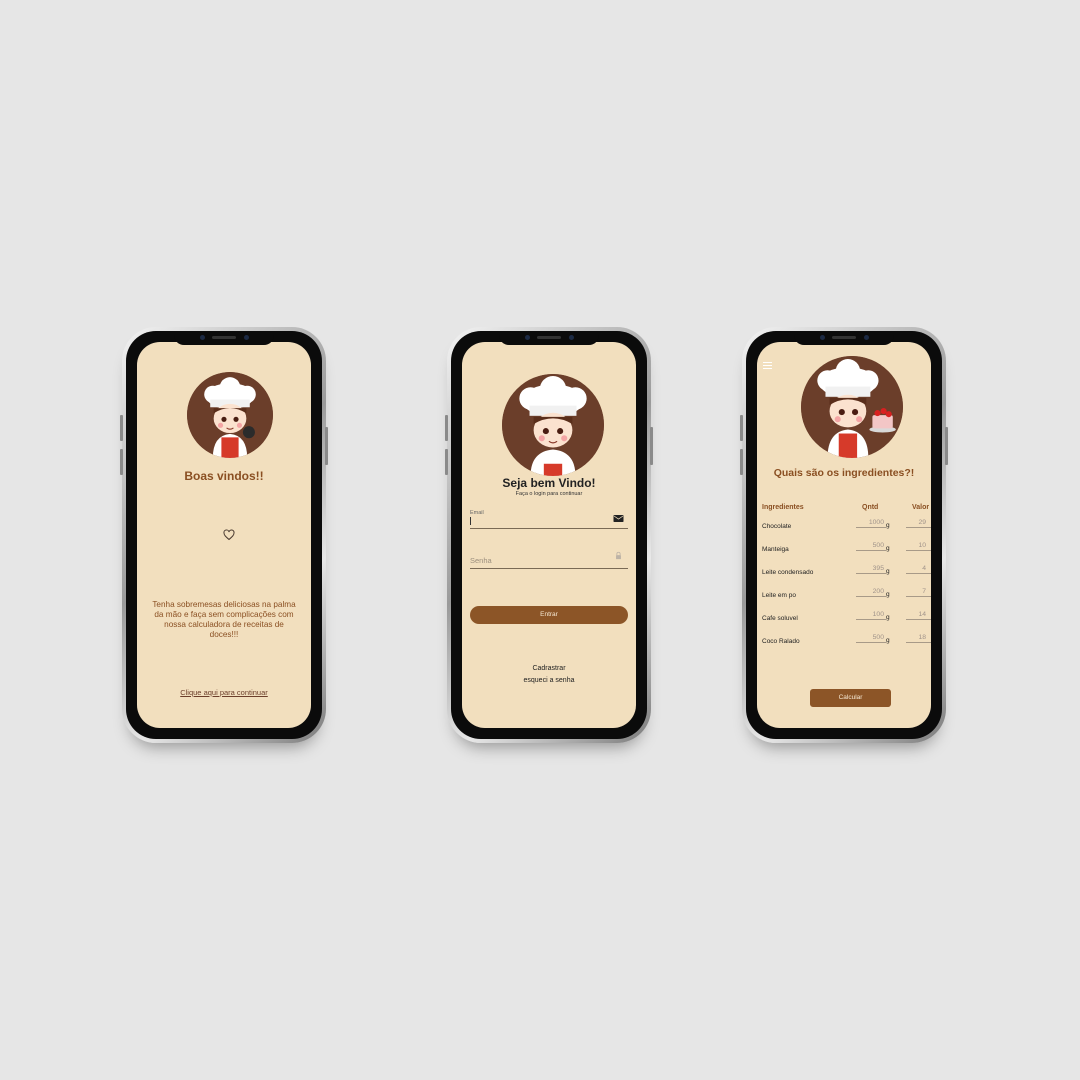 The height and width of the screenshot is (1080, 1080). Describe the element at coordinates (918, 592) in the screenshot. I see `value-input: 7` at that location.